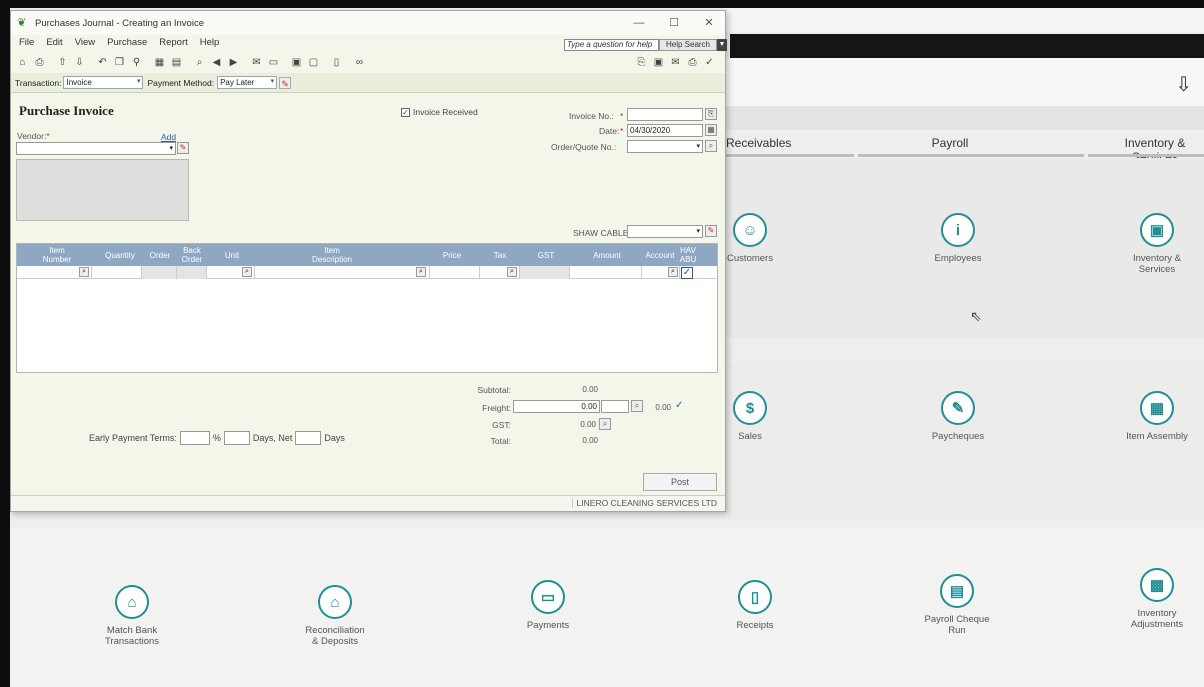 This screenshot has height=687, width=1204. Describe the element at coordinates (755, 605) in the screenshot. I see `receipts-tile: ▯ Receipts` at that location.